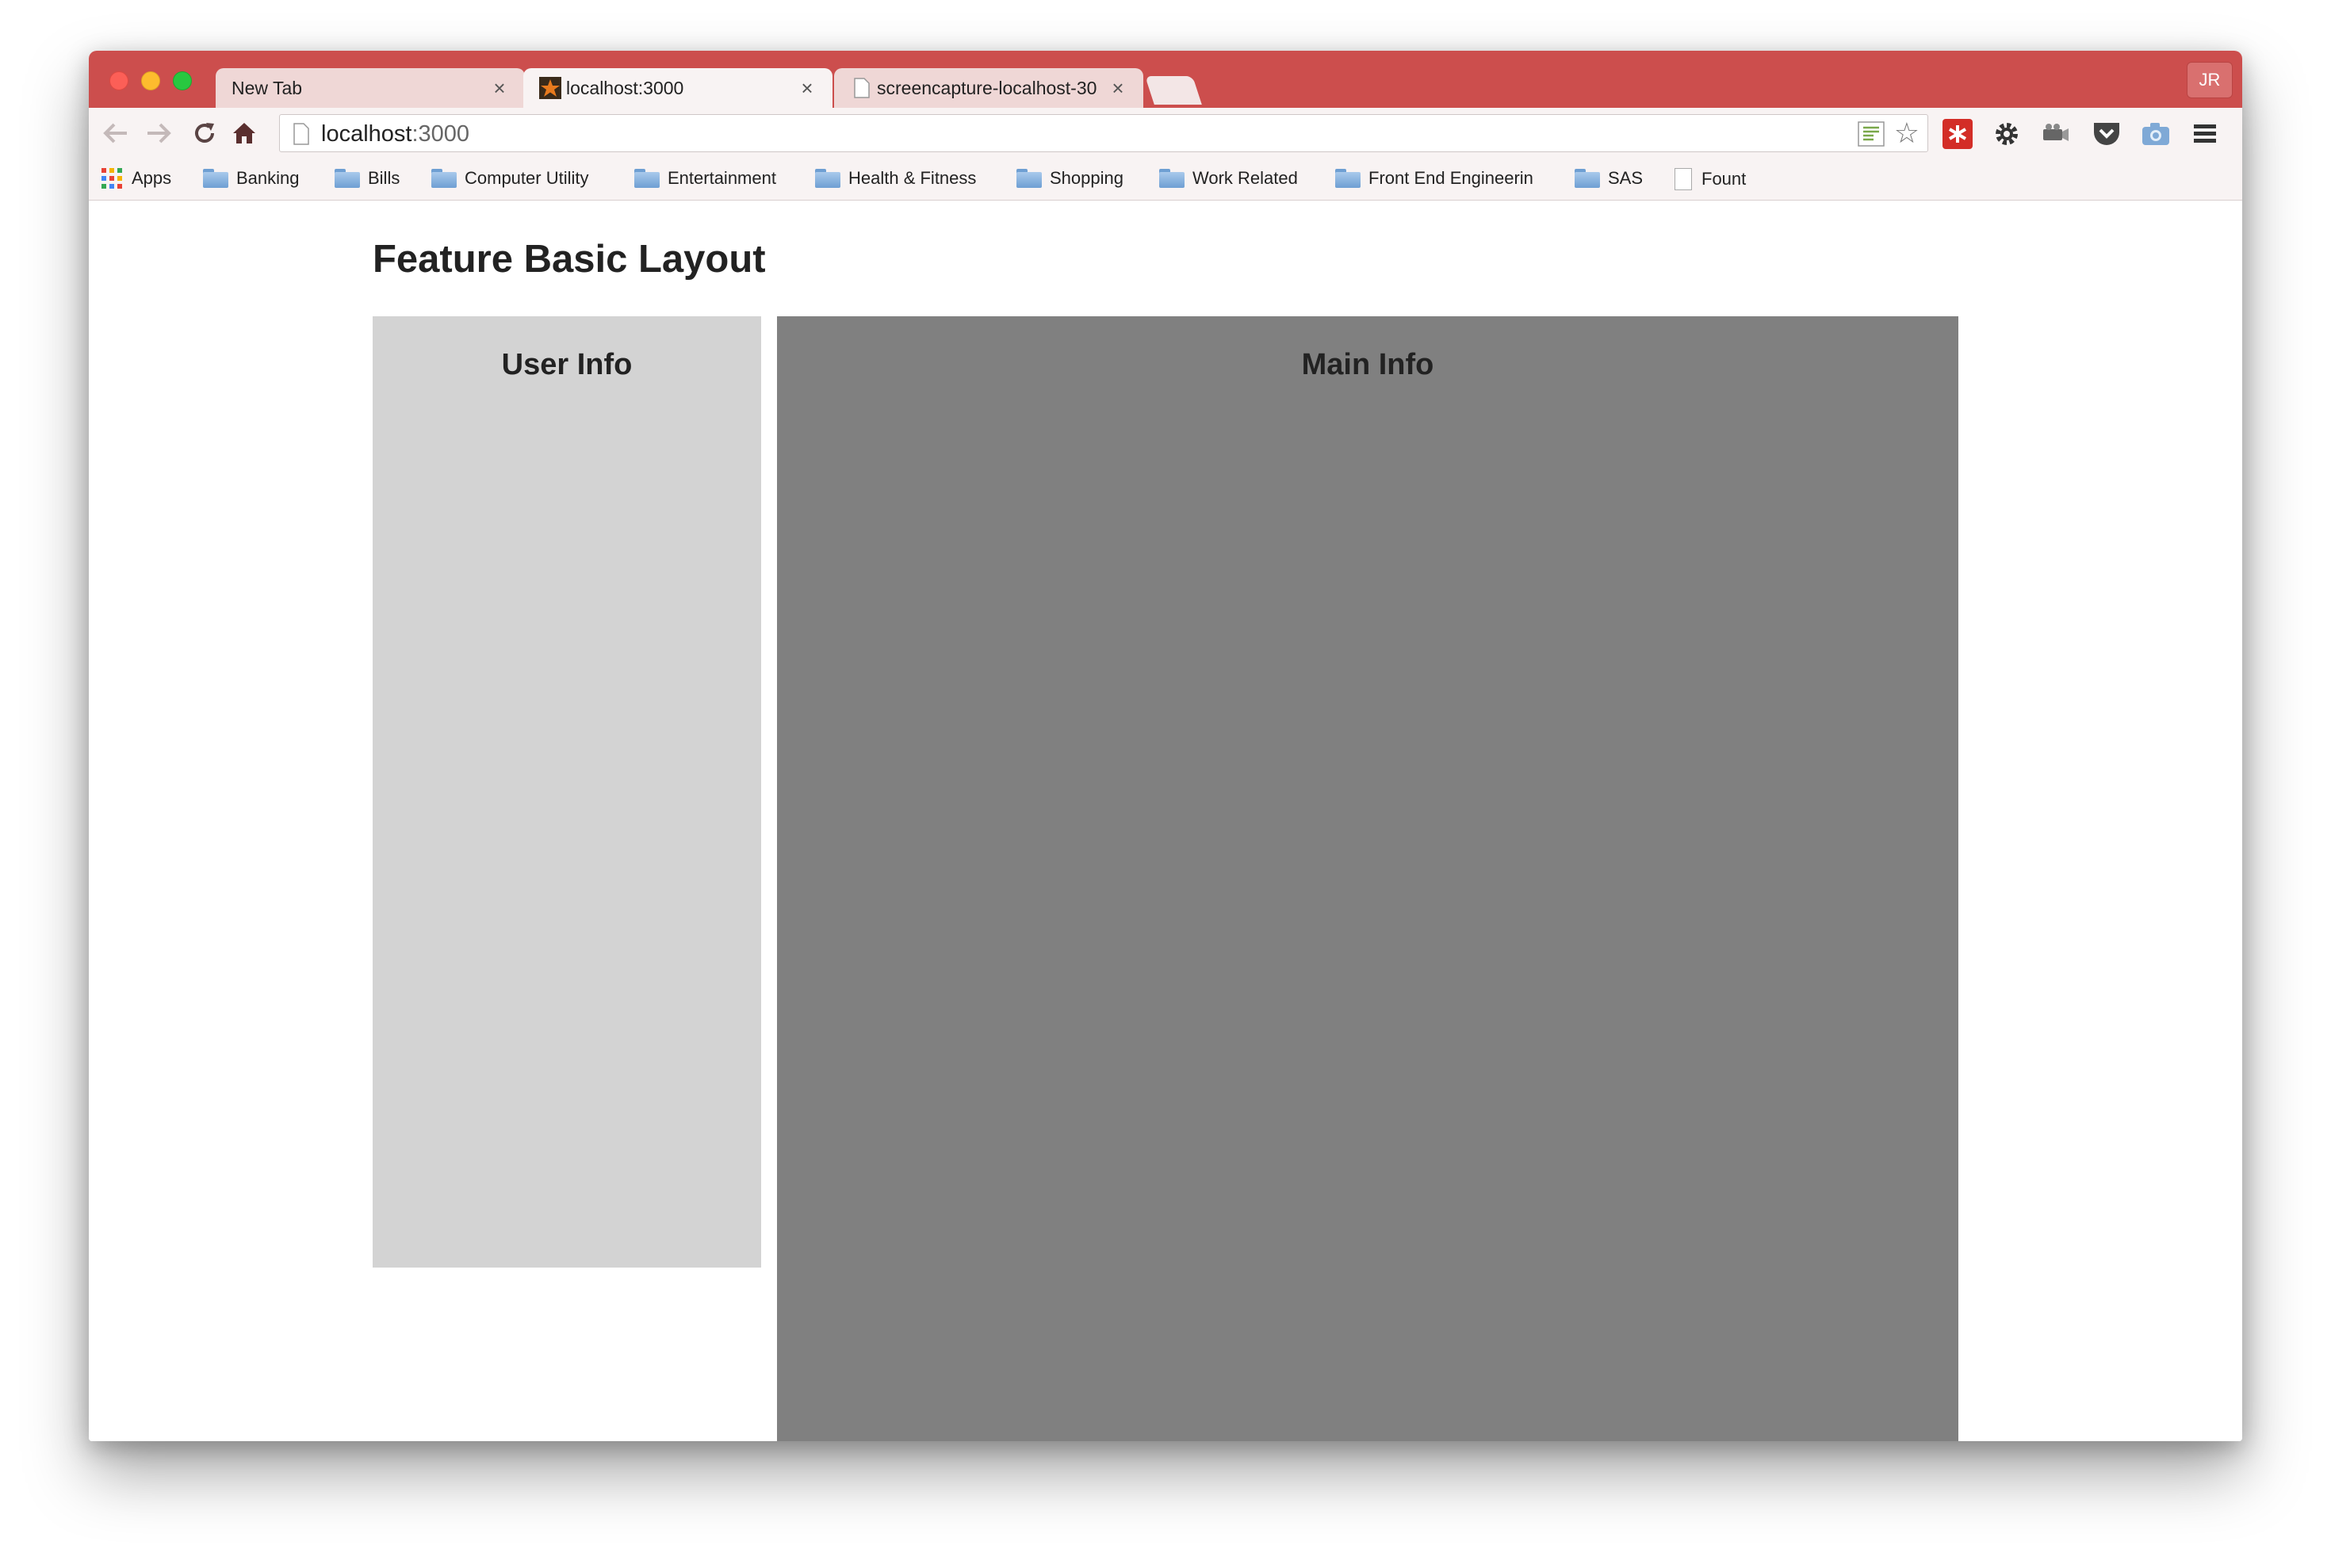 The width and height of the screenshot is (2331, 1568). Describe the element at coordinates (384, 178) in the screenshot. I see `bookmark-label: Bills` at that location.